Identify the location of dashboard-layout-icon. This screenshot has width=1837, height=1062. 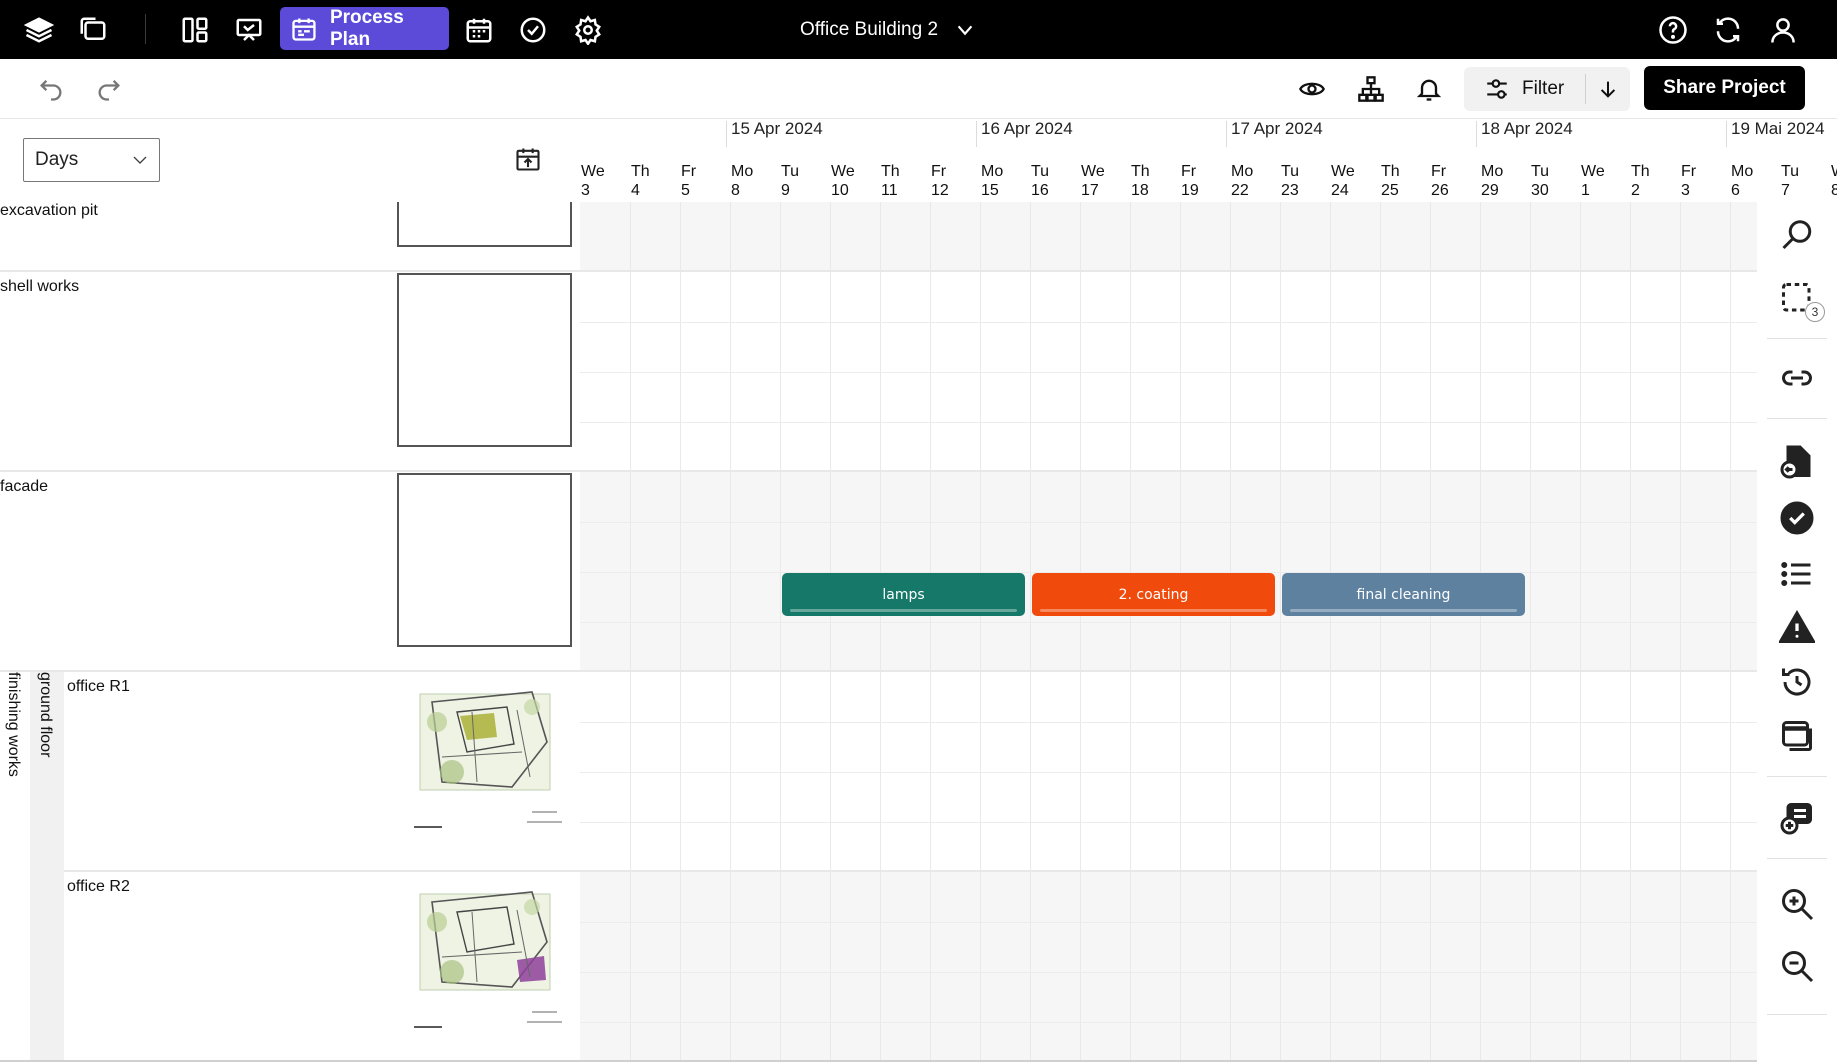
(195, 29).